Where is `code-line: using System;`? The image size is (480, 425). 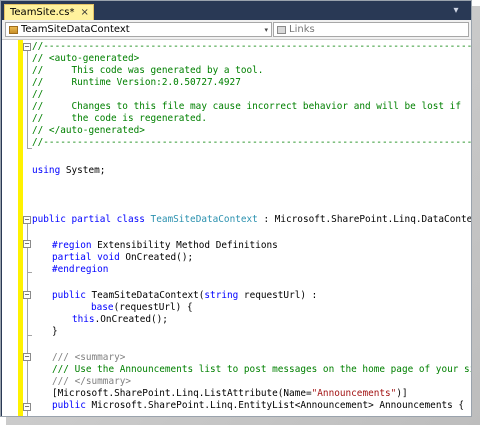
code-line: using System; is located at coordinates (68, 171).